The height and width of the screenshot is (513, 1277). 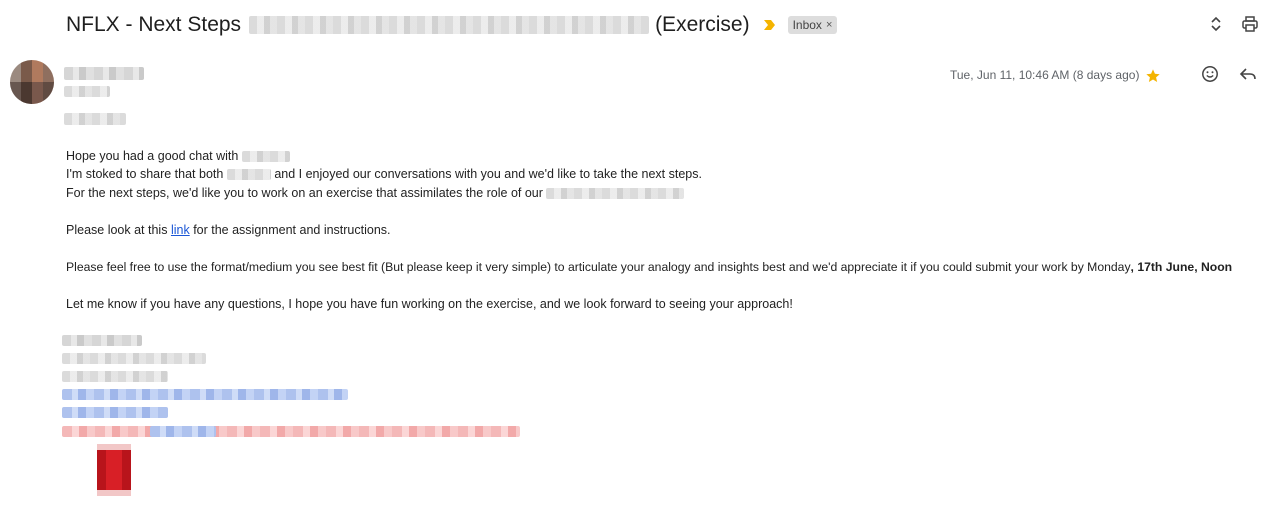 I want to click on greeting-text: Hope you had a good chat with, so click(x=152, y=156).